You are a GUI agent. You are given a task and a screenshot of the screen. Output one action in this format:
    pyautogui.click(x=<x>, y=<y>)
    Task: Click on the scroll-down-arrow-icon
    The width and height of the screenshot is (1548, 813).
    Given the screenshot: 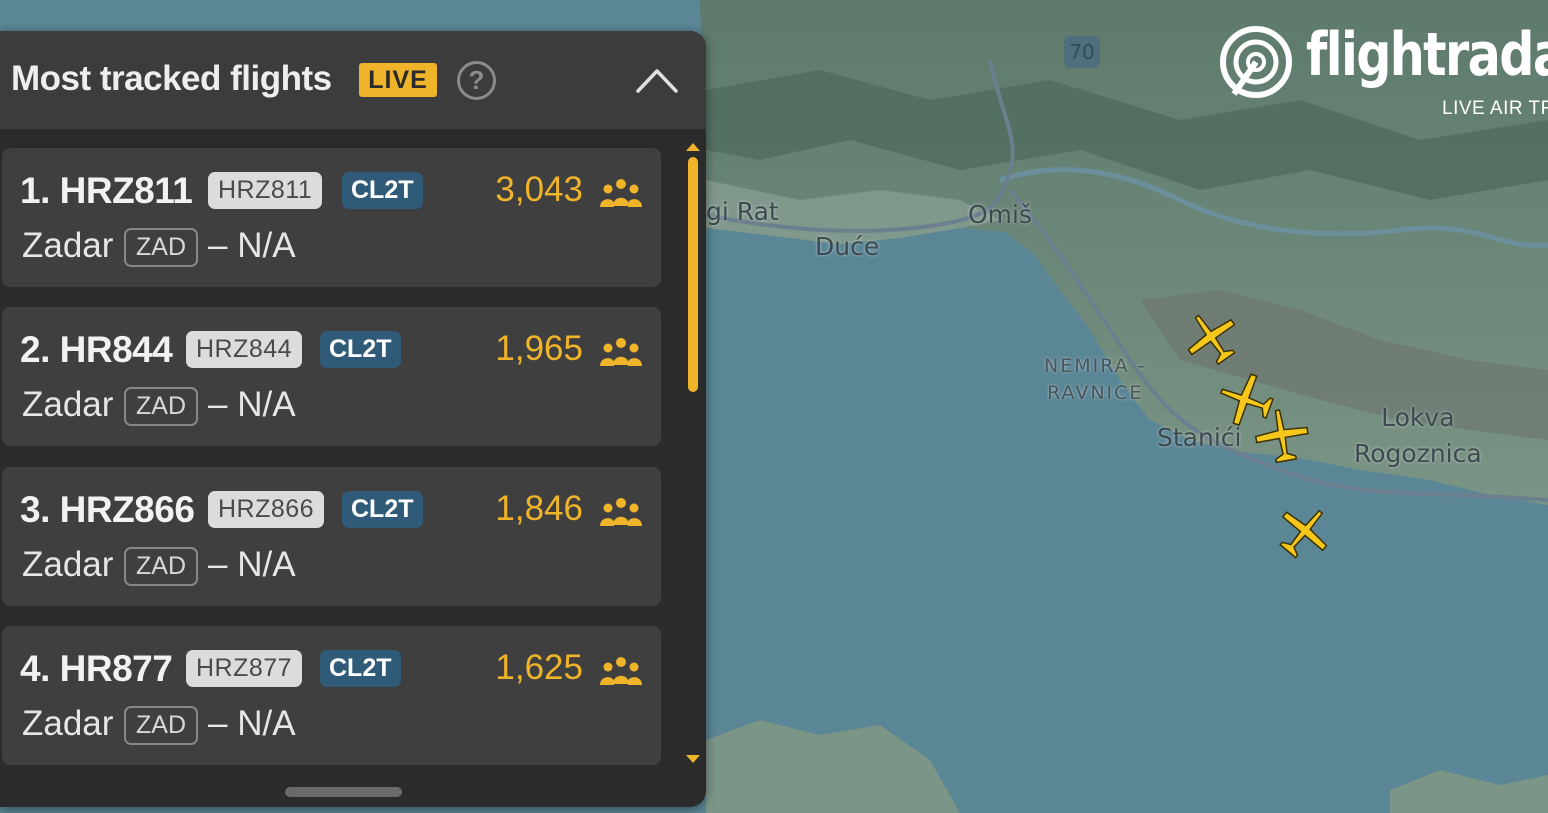 What is the action you would take?
    pyautogui.click(x=693, y=759)
    